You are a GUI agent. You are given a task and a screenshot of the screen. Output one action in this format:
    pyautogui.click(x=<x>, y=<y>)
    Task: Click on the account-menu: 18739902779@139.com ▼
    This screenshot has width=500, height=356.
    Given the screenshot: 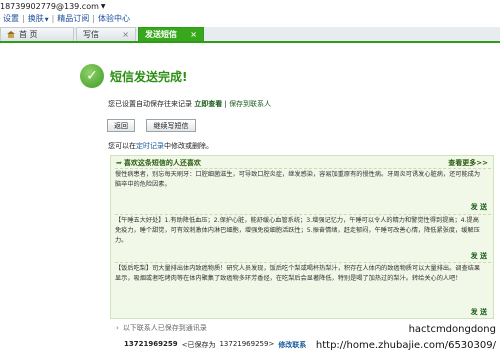 What is the action you would take?
    pyautogui.click(x=53, y=6)
    